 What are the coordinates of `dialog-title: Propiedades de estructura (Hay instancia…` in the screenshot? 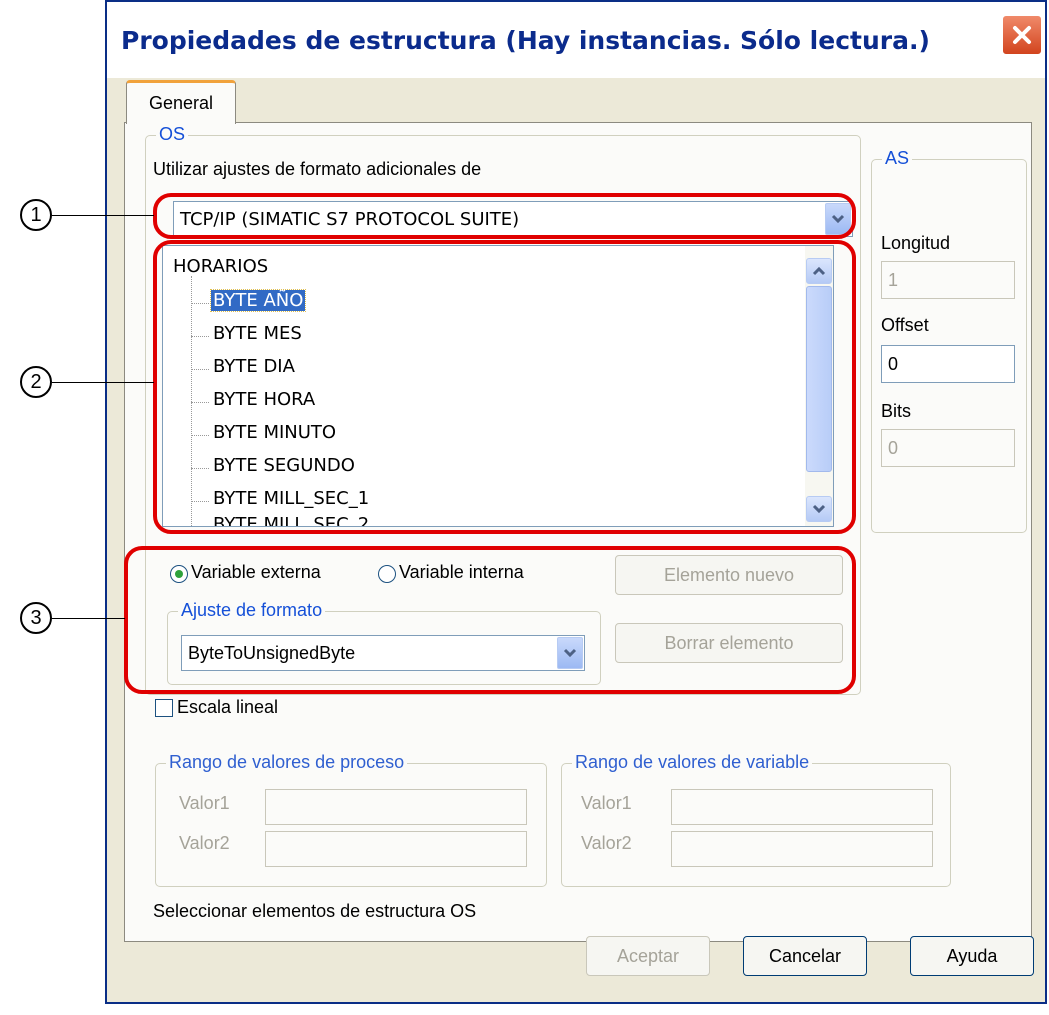 It's located at (525, 40).